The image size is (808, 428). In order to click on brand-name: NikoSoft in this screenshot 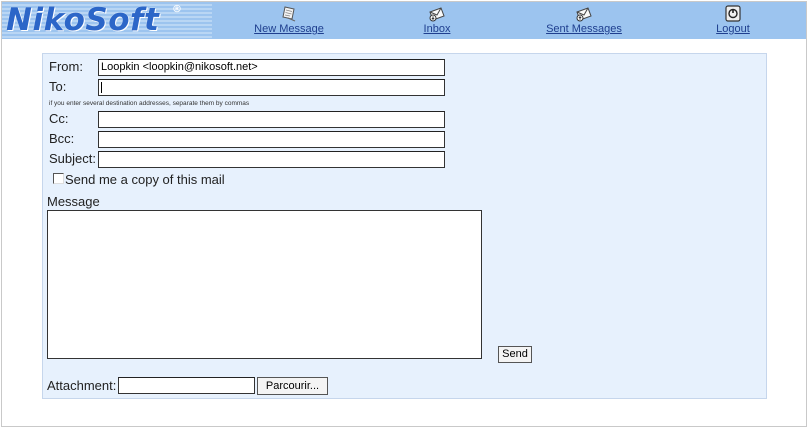, I will do `click(83, 20)`.